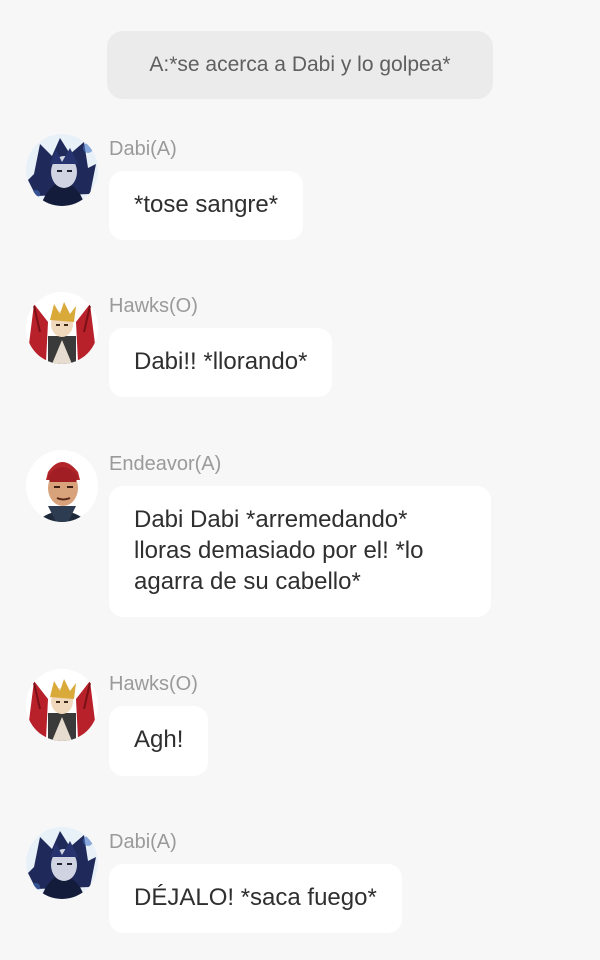 The width and height of the screenshot is (600, 960). I want to click on narration-bubble: A:*se acerca a Dabi y lo golpea*, so click(300, 65).